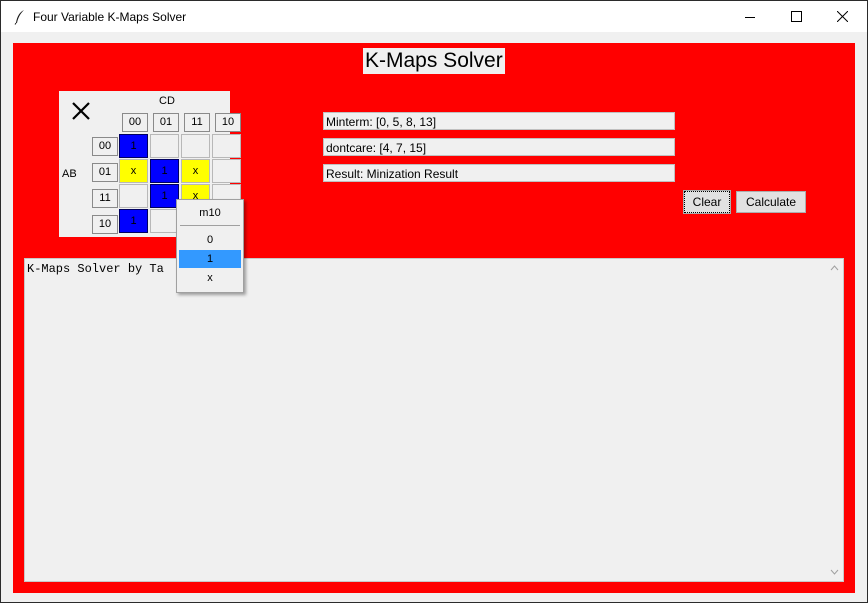 Image resolution: width=868 pixels, height=603 pixels. What do you see at coordinates (135, 122) in the screenshot?
I see `column-header-00: 00` at bounding box center [135, 122].